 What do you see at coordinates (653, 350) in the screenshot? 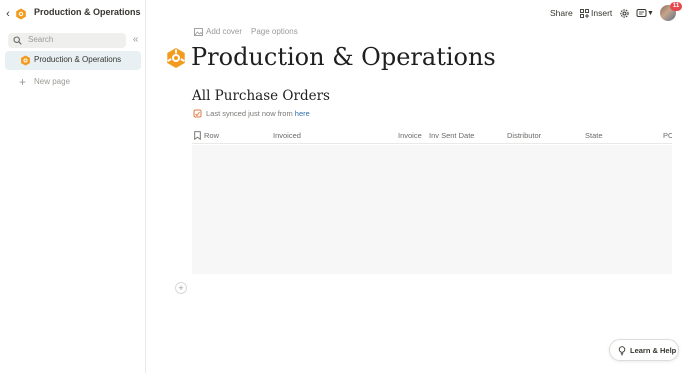
I see `learn-help-label: Learn & Help` at bounding box center [653, 350].